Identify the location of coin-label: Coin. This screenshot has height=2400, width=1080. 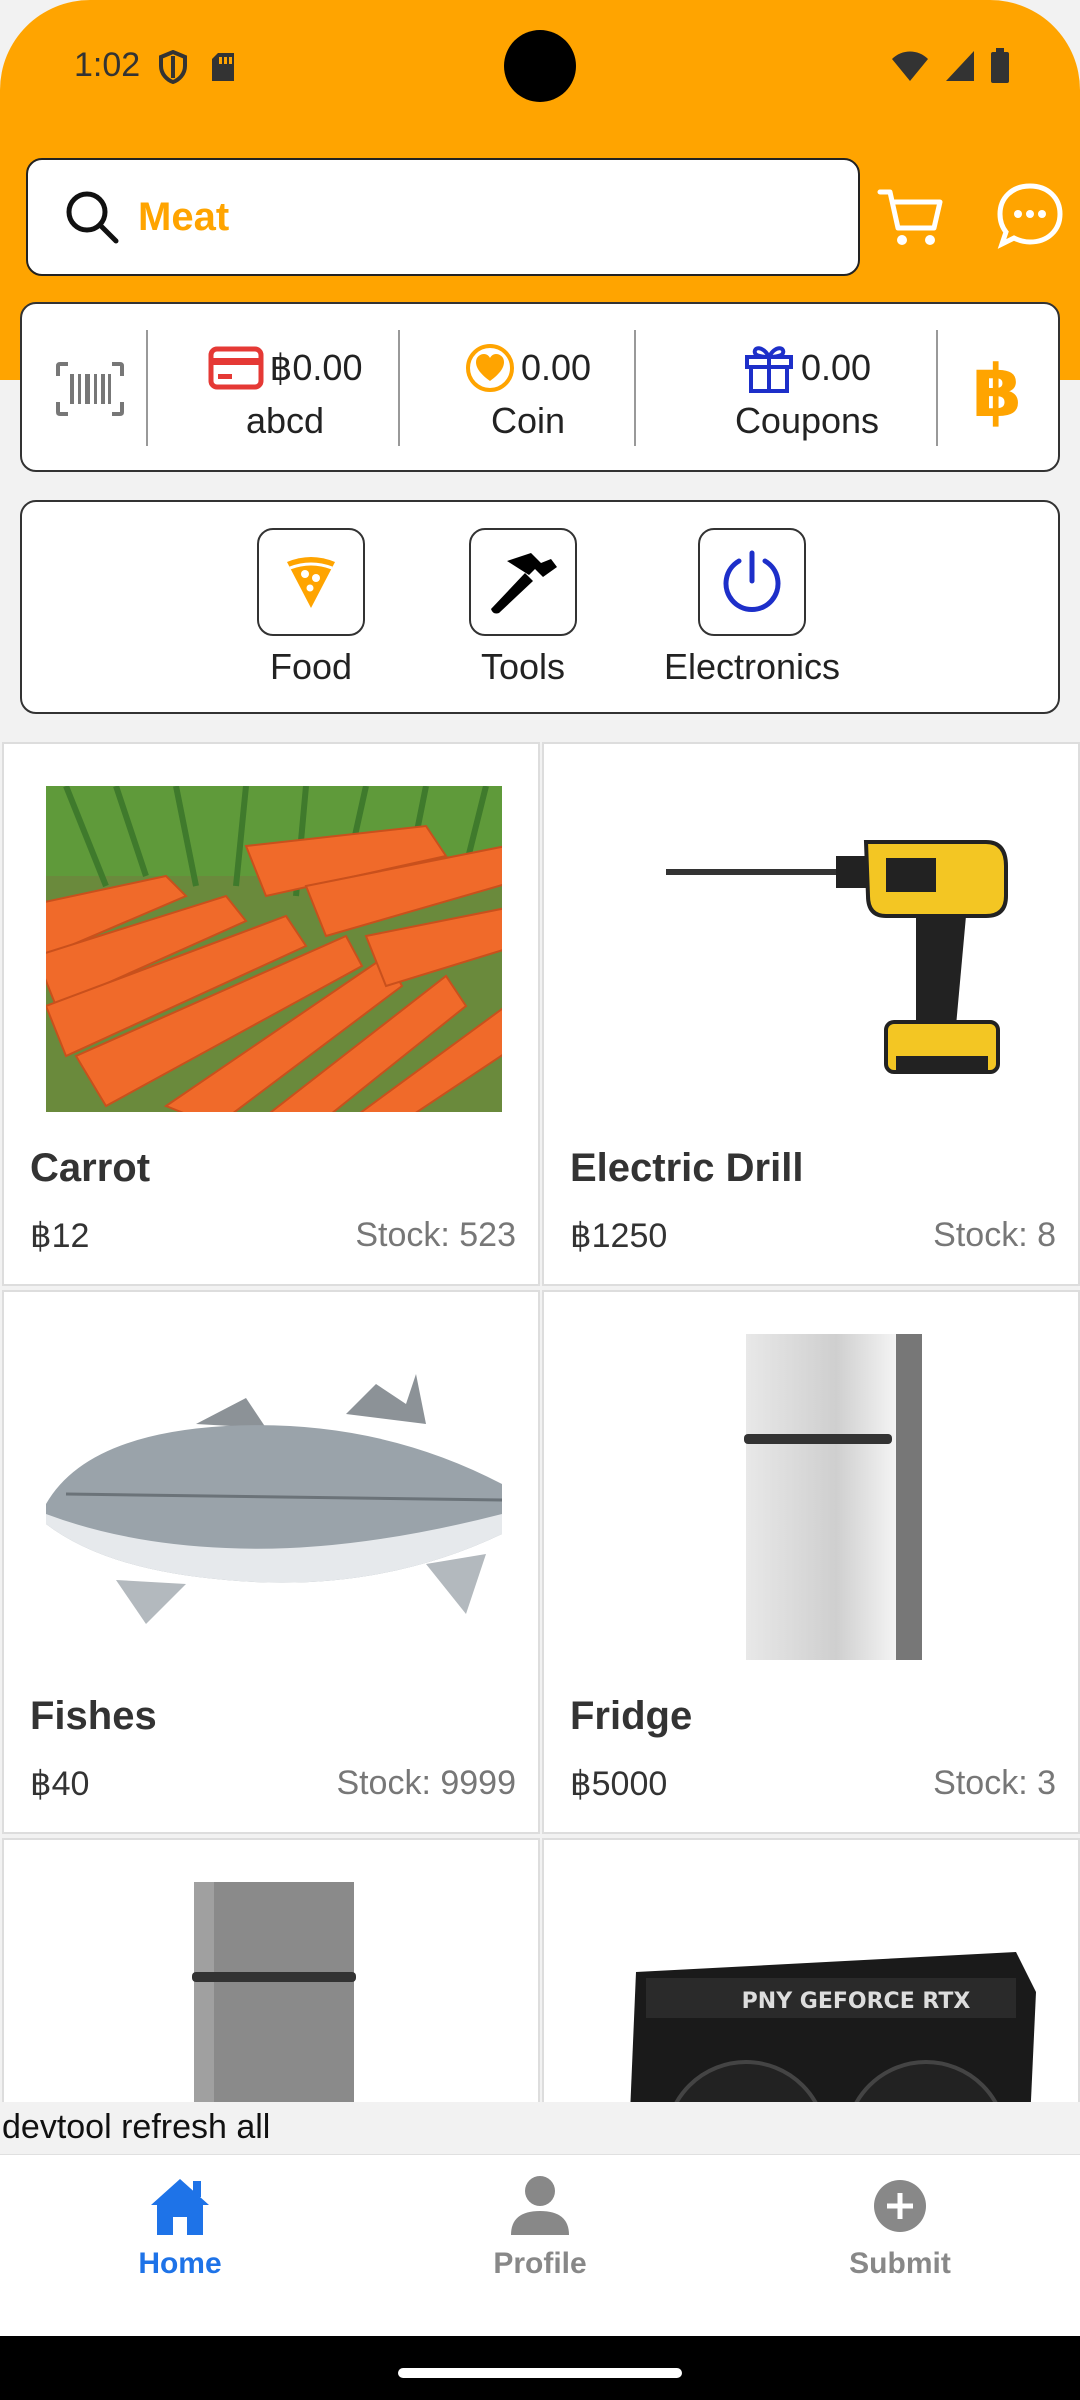
(528, 420).